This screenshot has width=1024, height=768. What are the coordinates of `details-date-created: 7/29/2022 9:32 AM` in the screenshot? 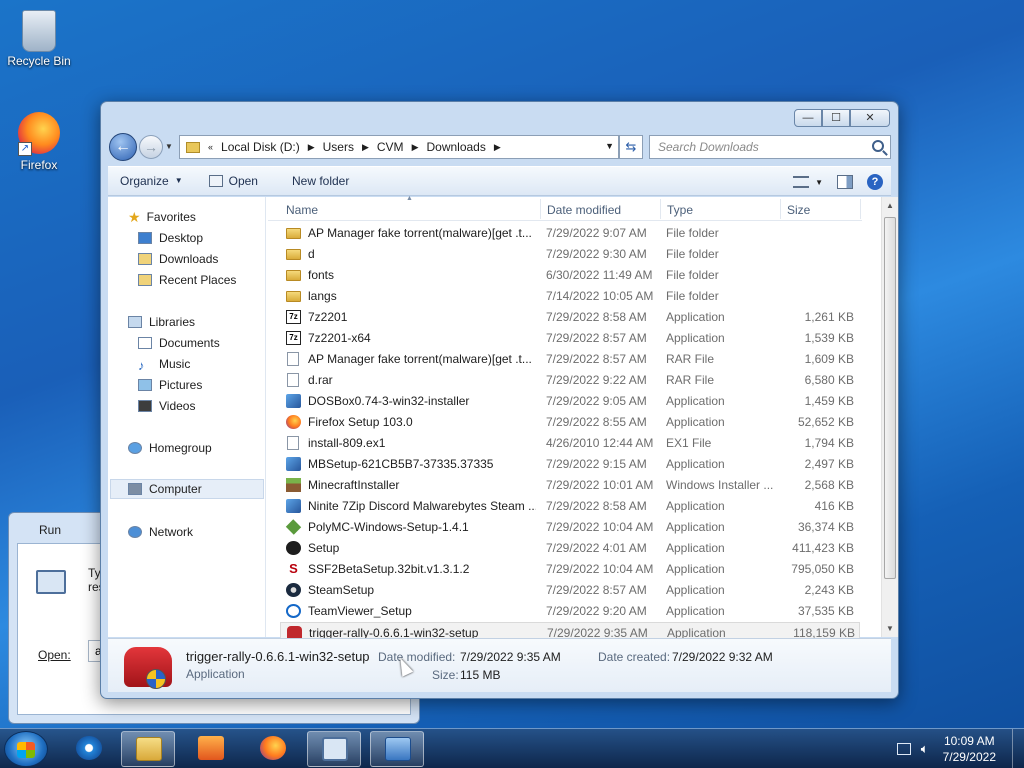 It's located at (722, 657).